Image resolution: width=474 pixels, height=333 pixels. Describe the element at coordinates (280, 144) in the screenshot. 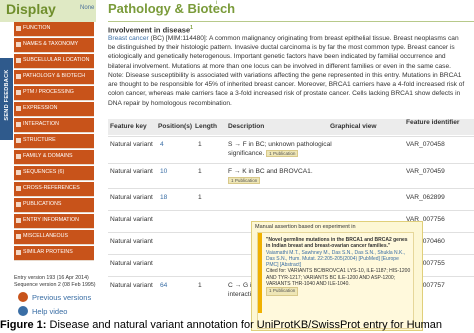

I see `description-cell: S → F in BC; unknown pathological` at that location.